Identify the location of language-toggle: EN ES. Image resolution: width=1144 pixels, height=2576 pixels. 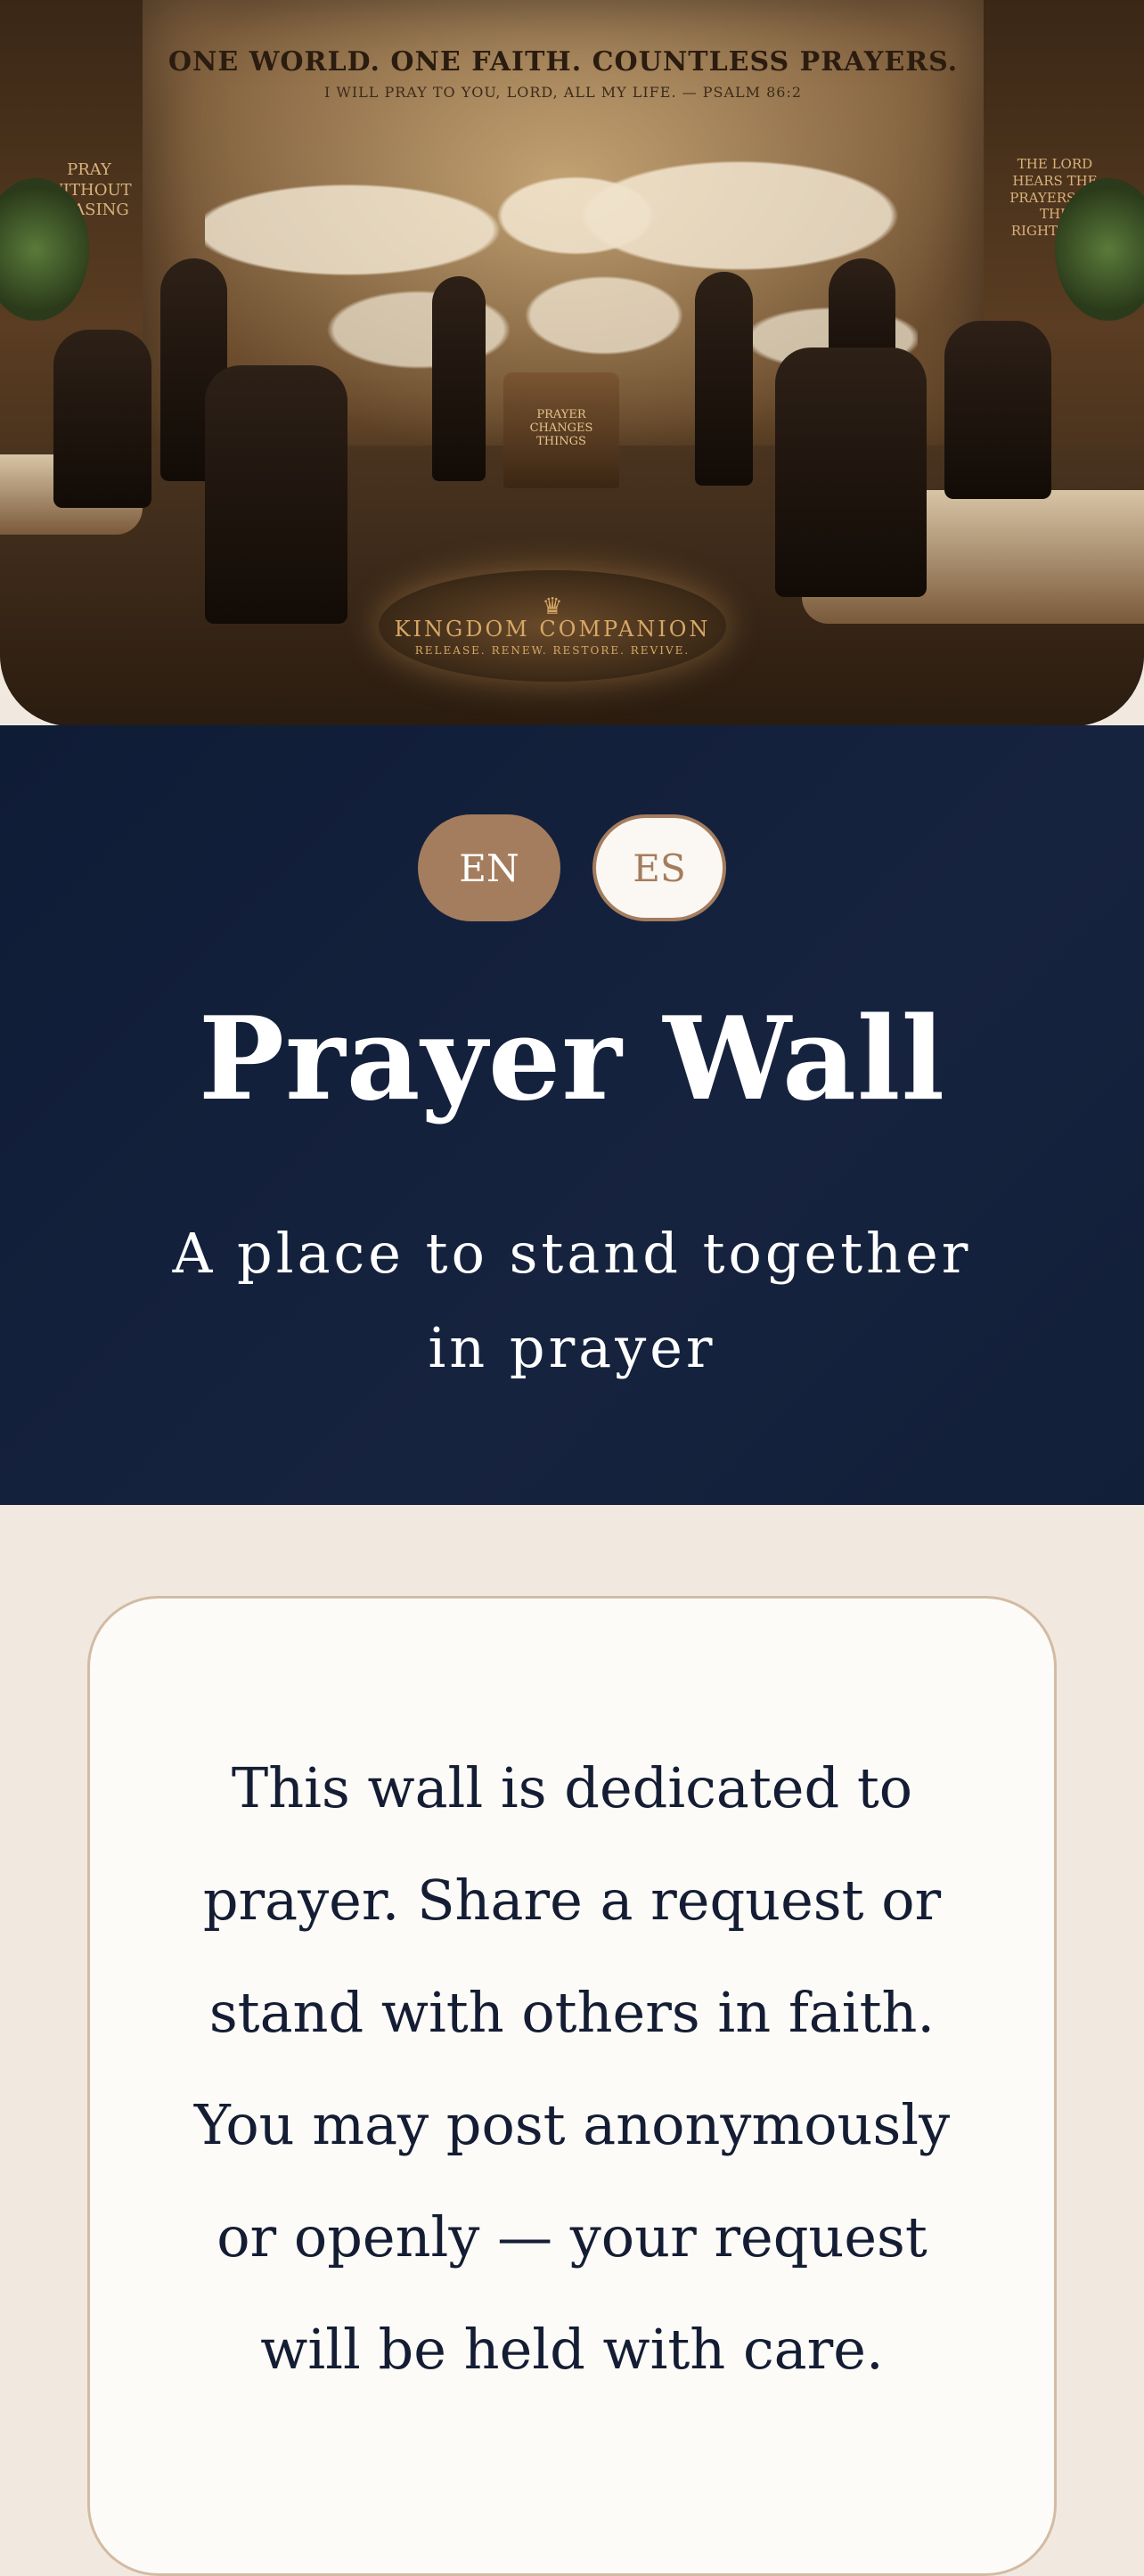
(572, 867).